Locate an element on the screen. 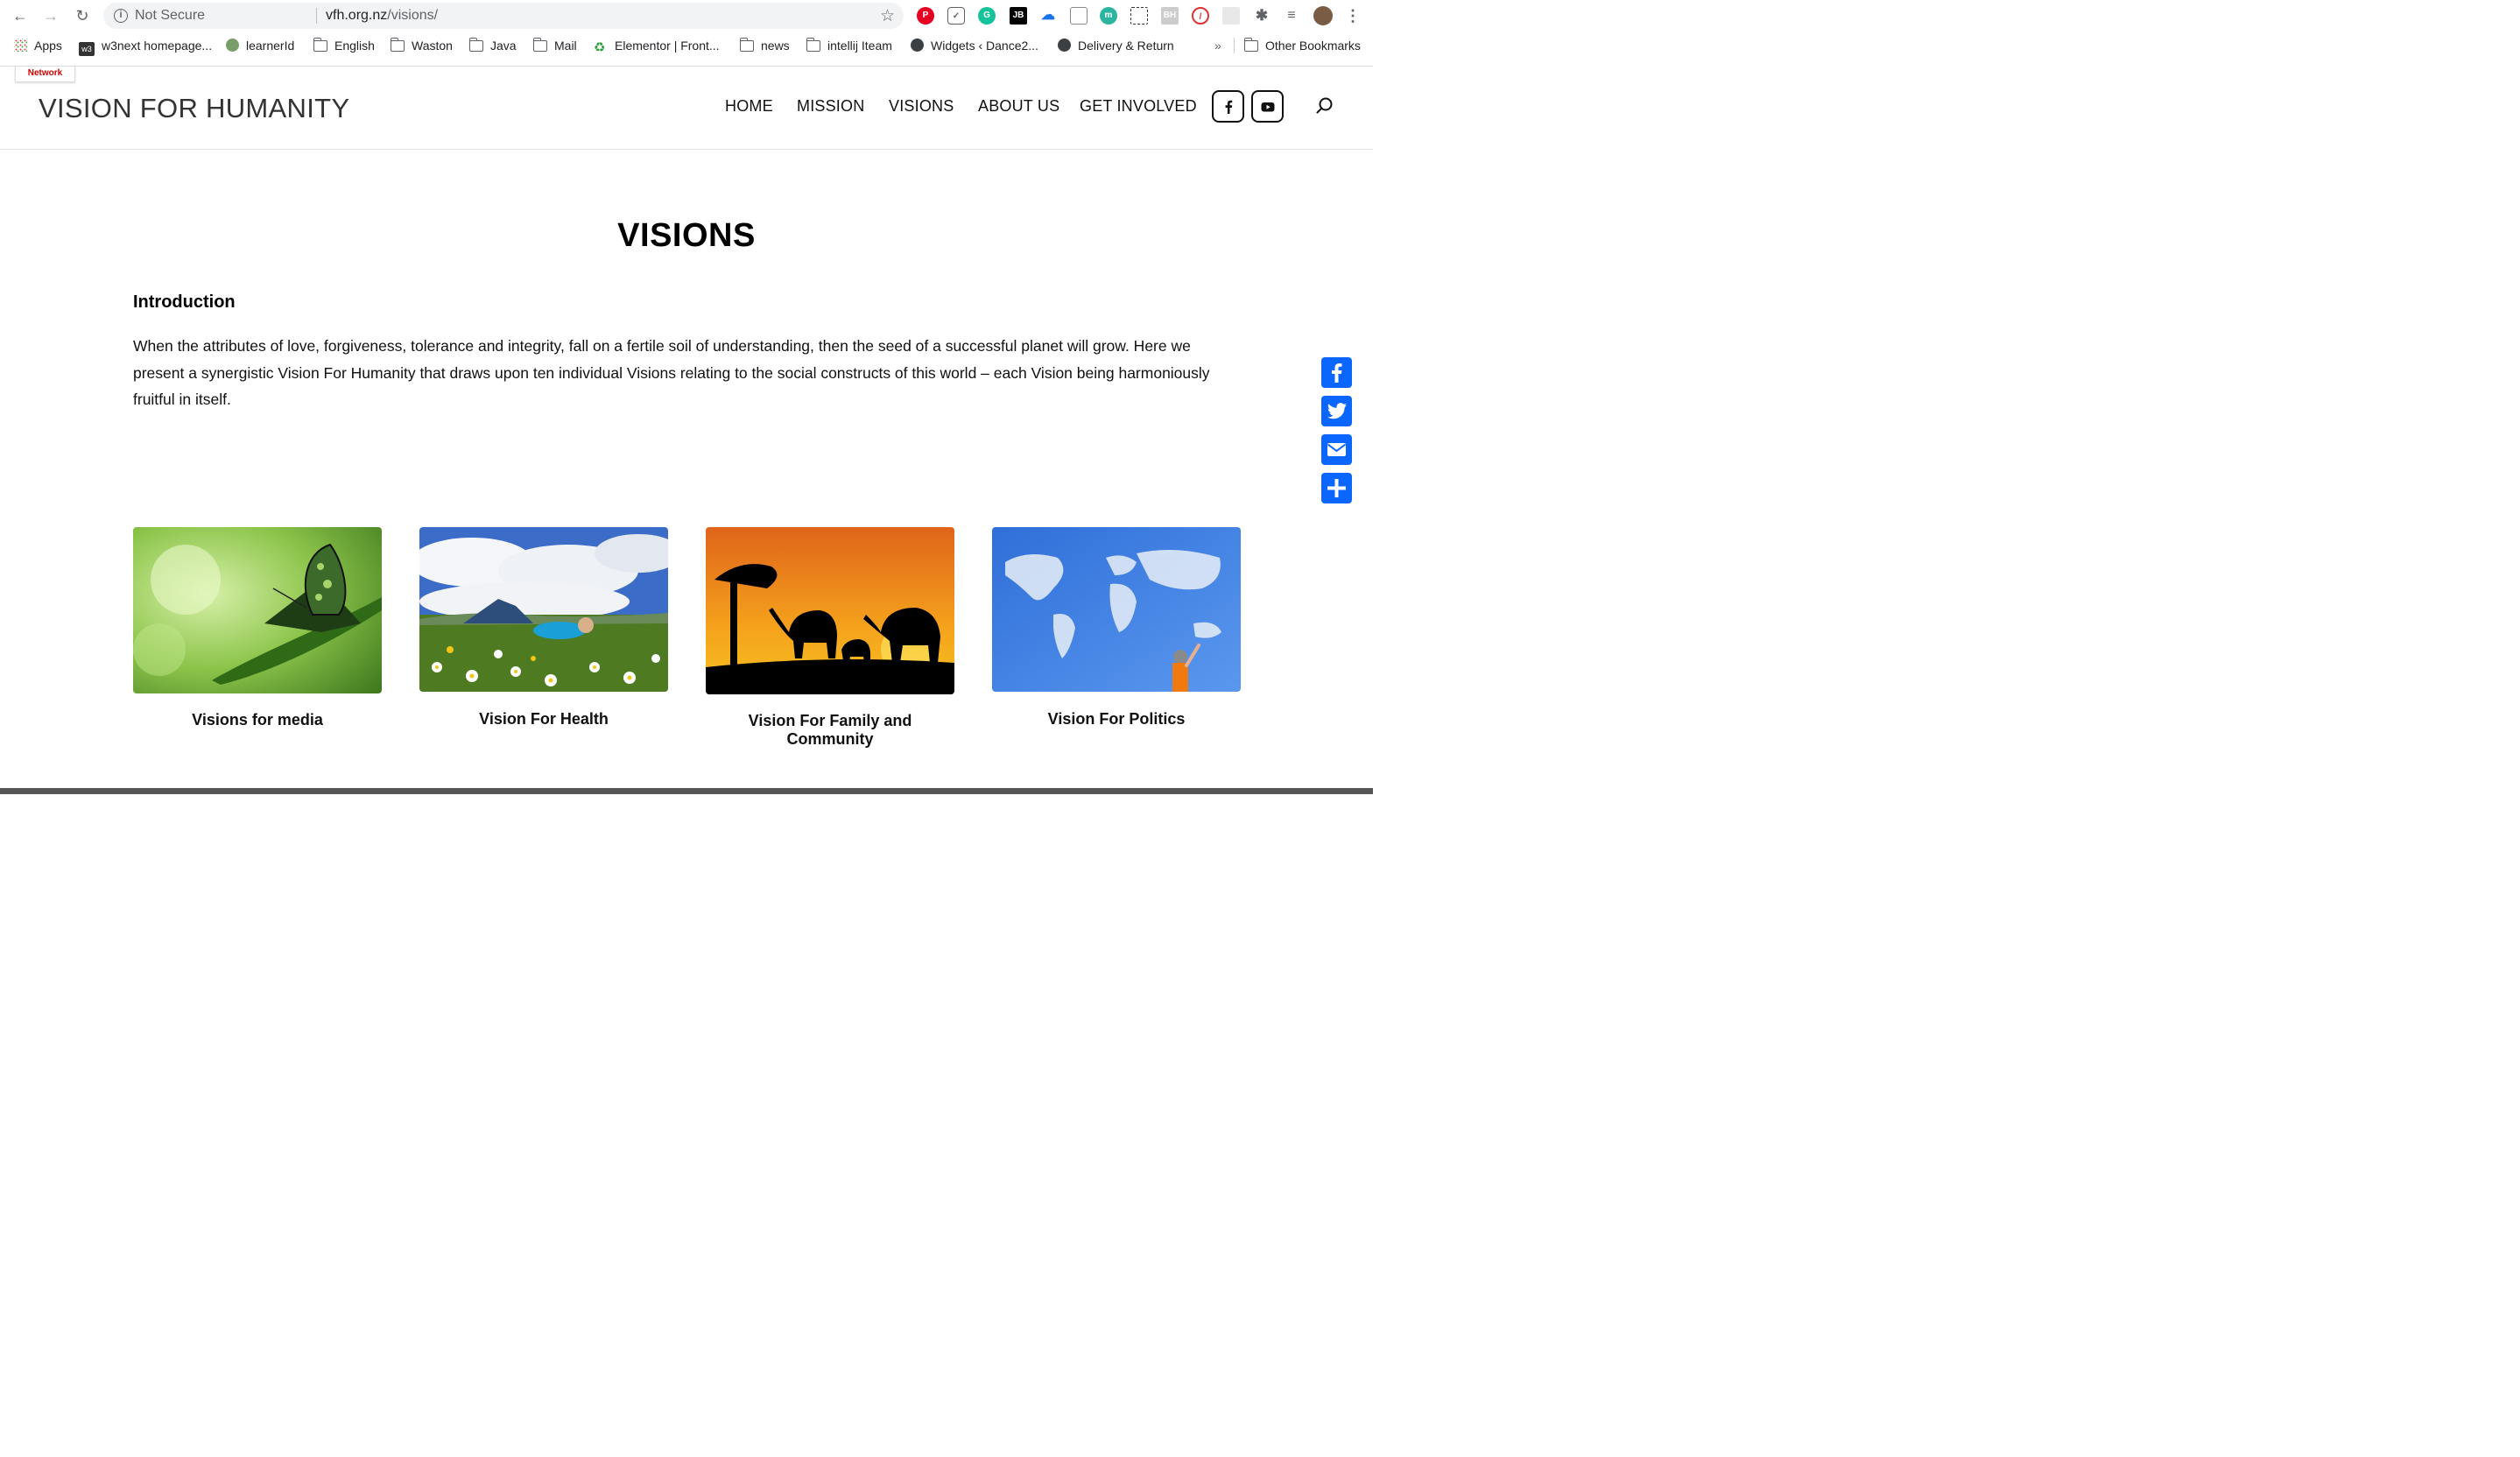  omnibox-separator is located at coordinates (316, 16).